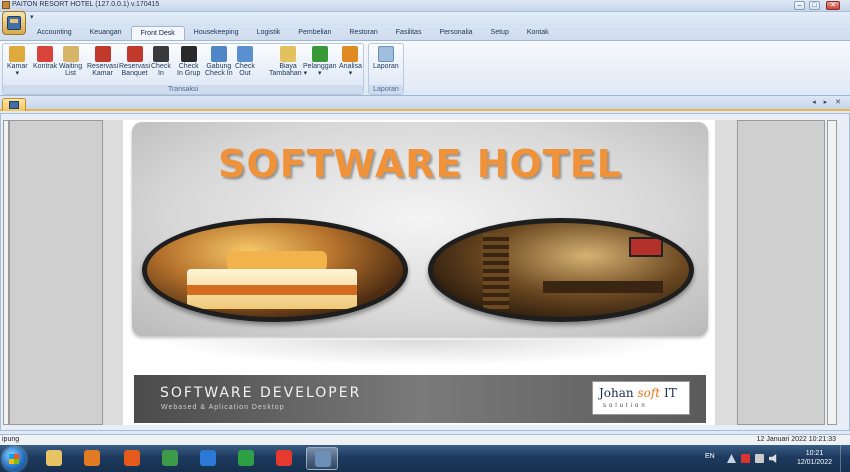 The width and height of the screenshot is (850, 472). I want to click on ribbon-button-laporan: Laporan, so click(386, 58).